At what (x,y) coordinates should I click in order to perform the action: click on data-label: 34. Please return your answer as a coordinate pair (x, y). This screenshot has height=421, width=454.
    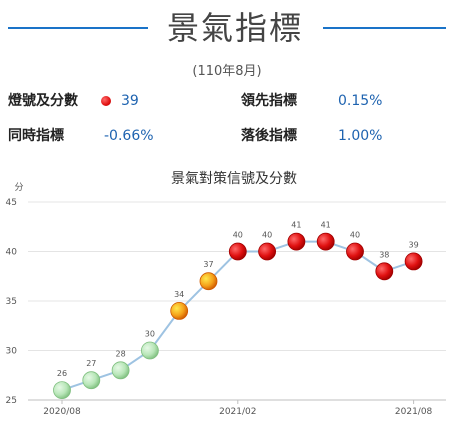
    Looking at the image, I should click on (179, 294).